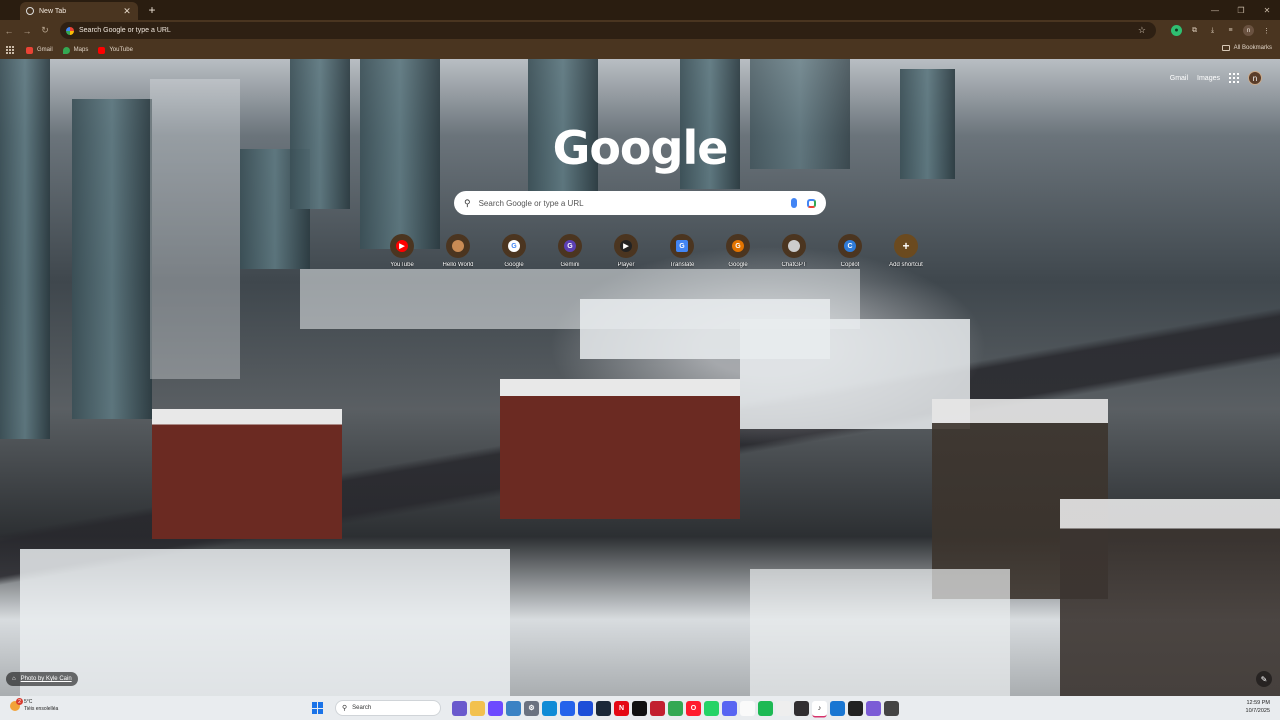 This screenshot has height=720, width=1280. Describe the element at coordinates (1267, 10) in the screenshot. I see `close-window-button: ✕` at that location.